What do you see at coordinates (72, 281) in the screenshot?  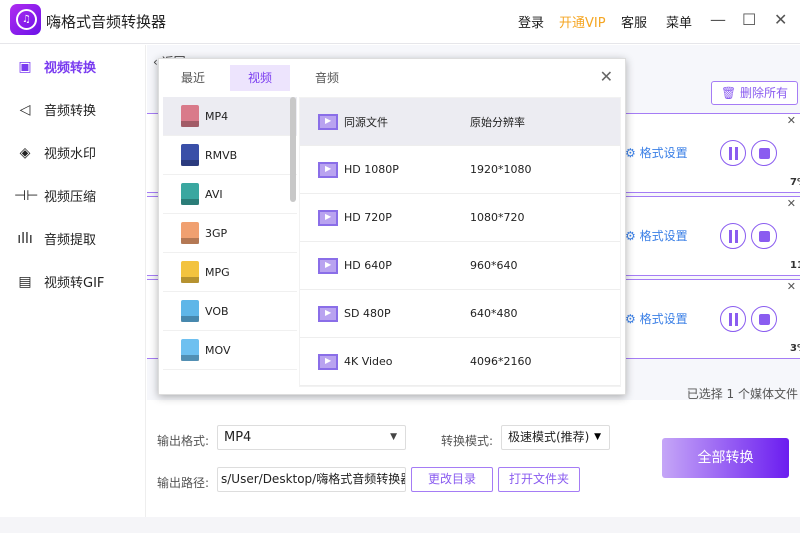 I see `sidebar-item-gif: ▤ 视频转GIF` at bounding box center [72, 281].